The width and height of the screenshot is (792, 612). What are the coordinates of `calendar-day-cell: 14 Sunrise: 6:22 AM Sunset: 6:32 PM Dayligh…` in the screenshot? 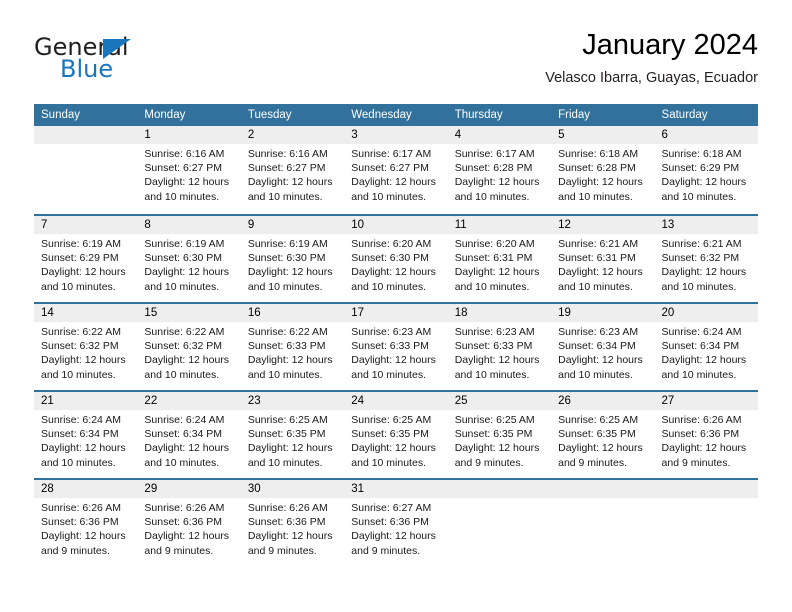 It's located at (86, 347).